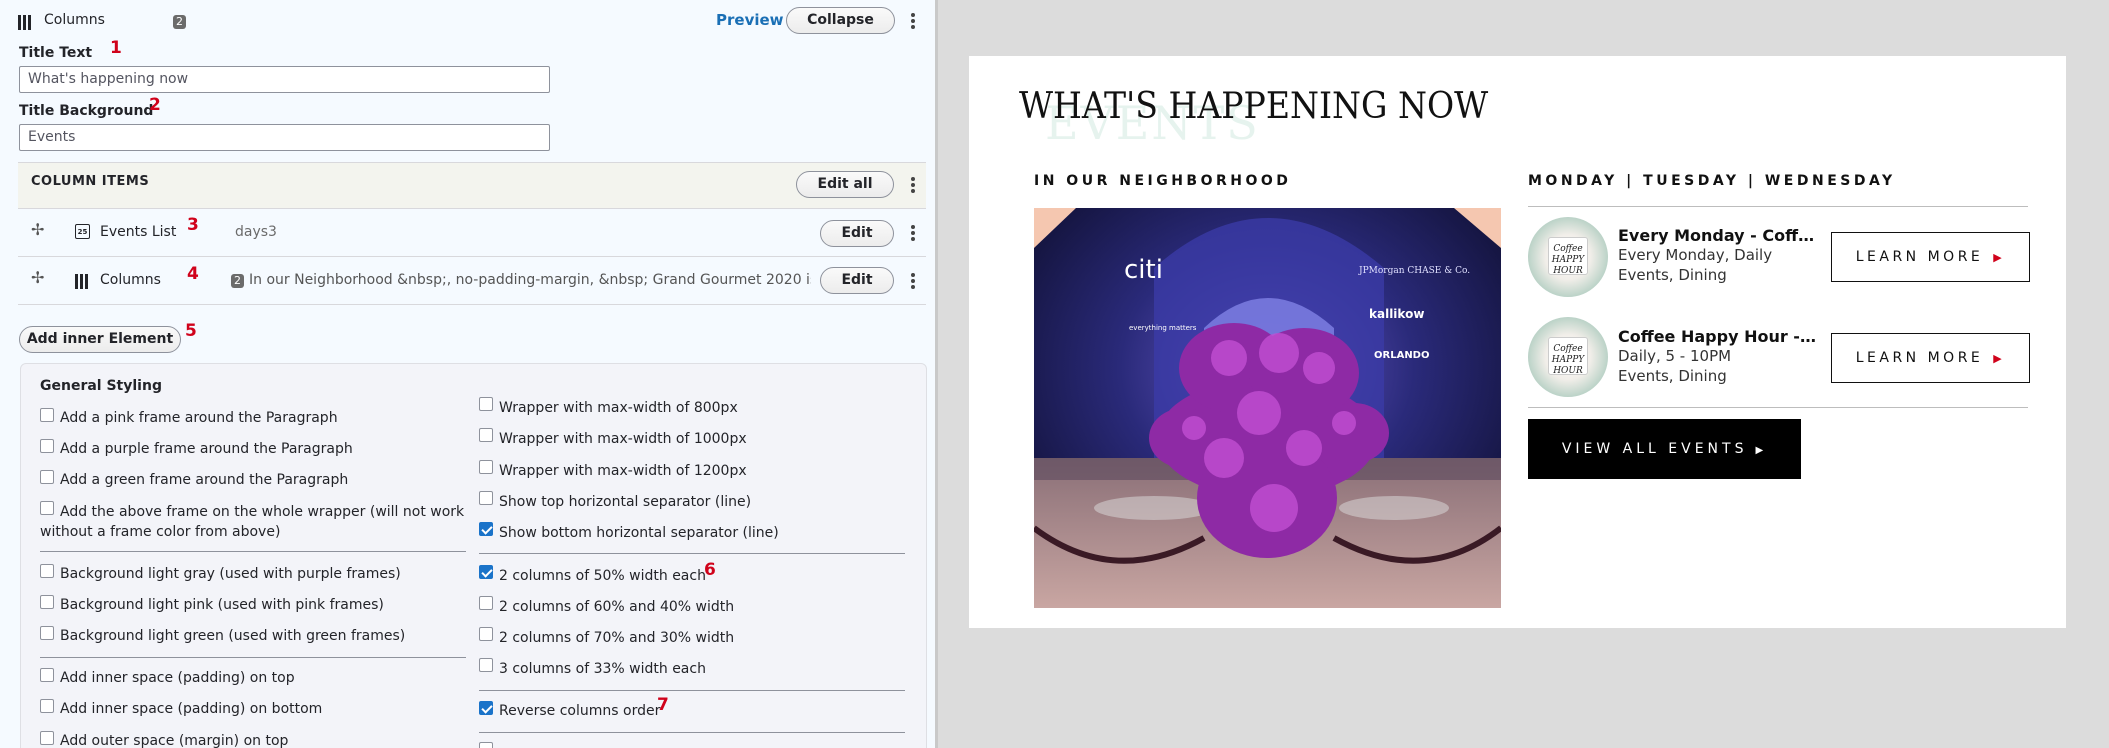  What do you see at coordinates (160, 532) in the screenshot?
I see `option-label-continued: without a frame color from above)` at bounding box center [160, 532].